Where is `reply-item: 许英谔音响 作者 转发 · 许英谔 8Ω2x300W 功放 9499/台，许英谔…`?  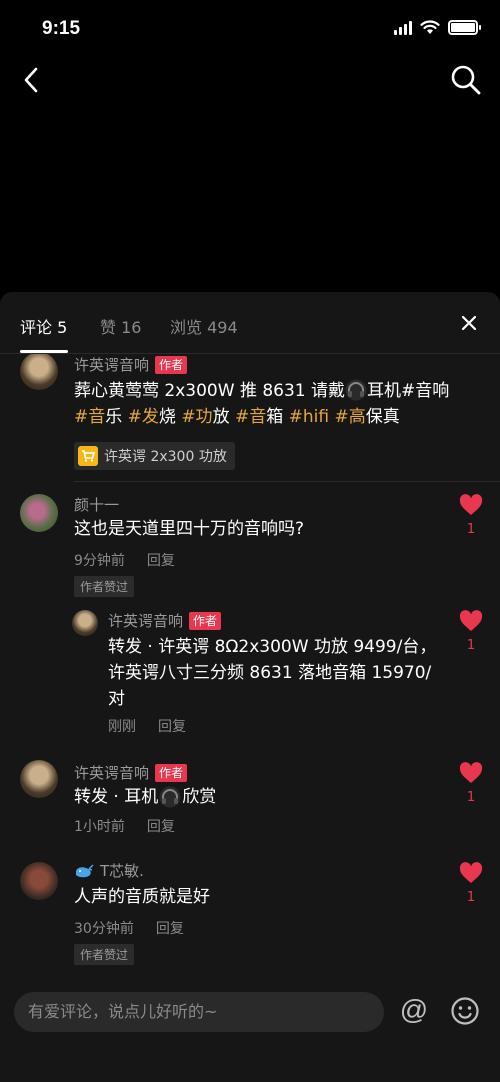
reply-item: 许英谔音响 作者 转发 · 许英谔 8Ω2x300W 功放 9499/台，许英谔… is located at coordinates (250, 672).